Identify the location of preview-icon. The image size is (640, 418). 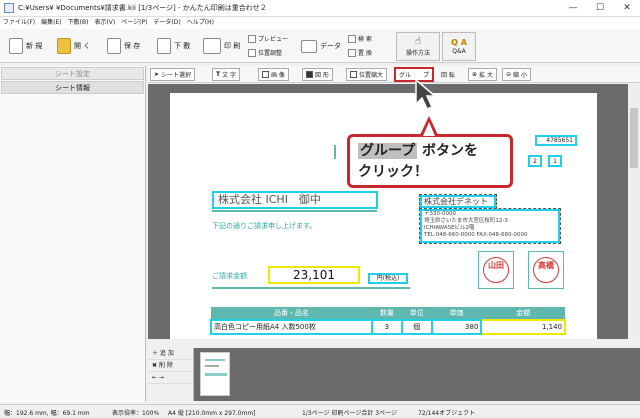
(252, 38).